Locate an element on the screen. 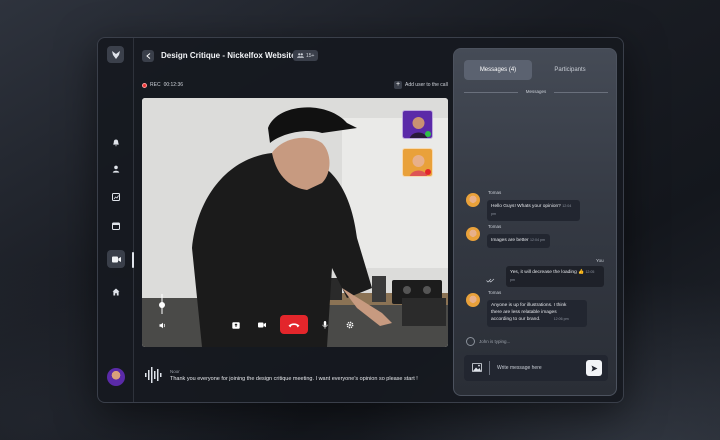  tab-messages: Messages (4) is located at coordinates (498, 70).